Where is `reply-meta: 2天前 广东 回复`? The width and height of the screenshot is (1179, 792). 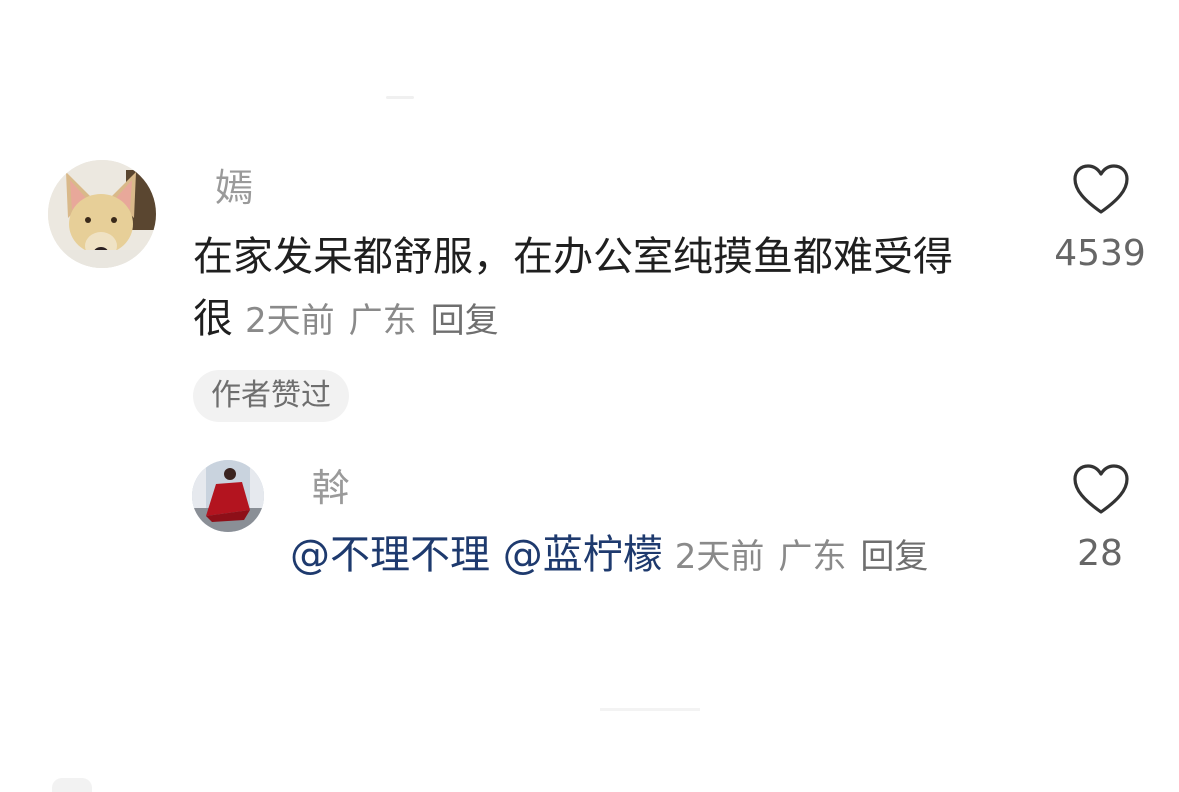
reply-meta: 2天前 广东 回复 is located at coordinates (802, 557).